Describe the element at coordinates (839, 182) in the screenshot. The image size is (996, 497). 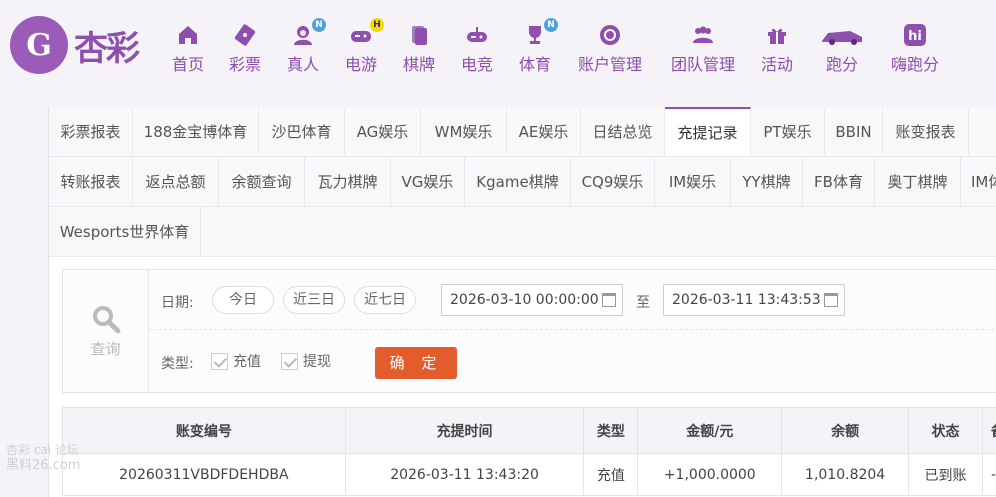
I see `tab-fb: FB体育` at that location.